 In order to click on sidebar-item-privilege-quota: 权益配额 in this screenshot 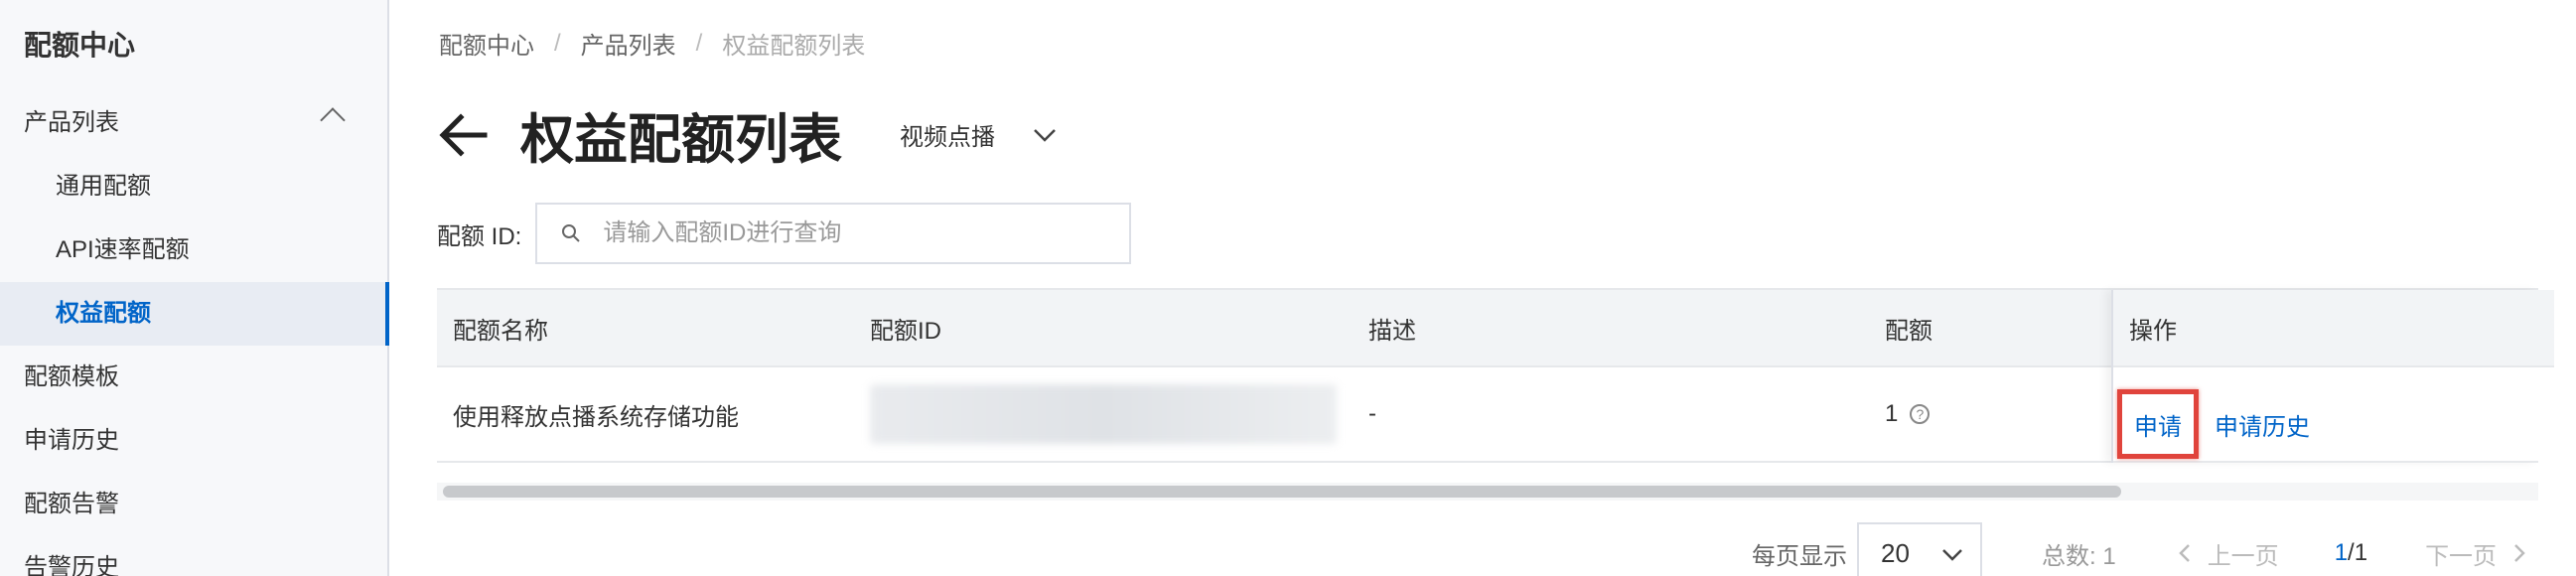, I will do `click(195, 314)`.